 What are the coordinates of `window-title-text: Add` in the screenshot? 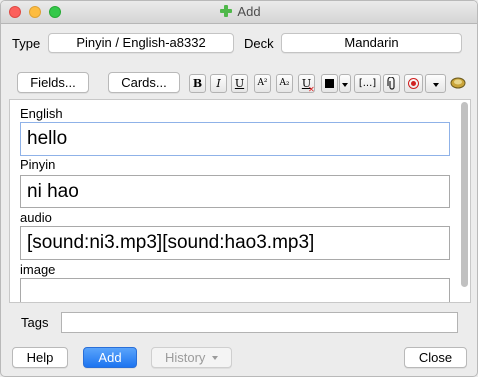 It's located at (249, 11).